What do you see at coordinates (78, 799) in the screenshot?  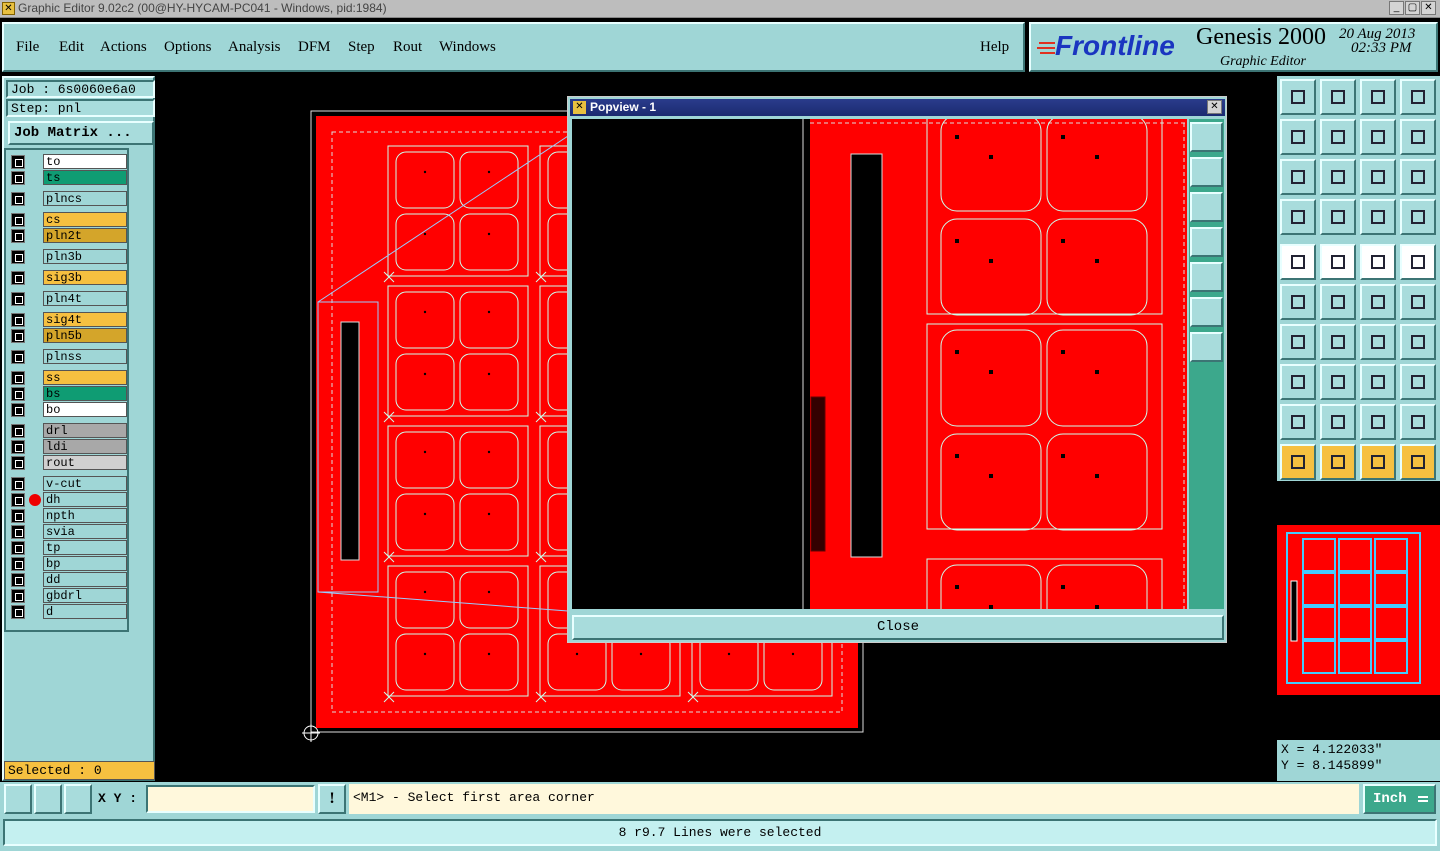 I see `grid-icon` at bounding box center [78, 799].